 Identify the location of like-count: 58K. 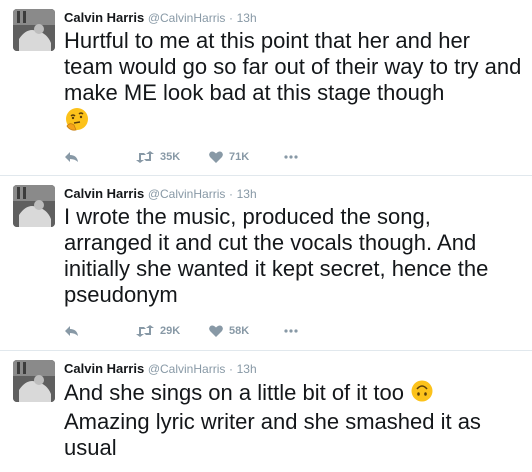
(239, 331).